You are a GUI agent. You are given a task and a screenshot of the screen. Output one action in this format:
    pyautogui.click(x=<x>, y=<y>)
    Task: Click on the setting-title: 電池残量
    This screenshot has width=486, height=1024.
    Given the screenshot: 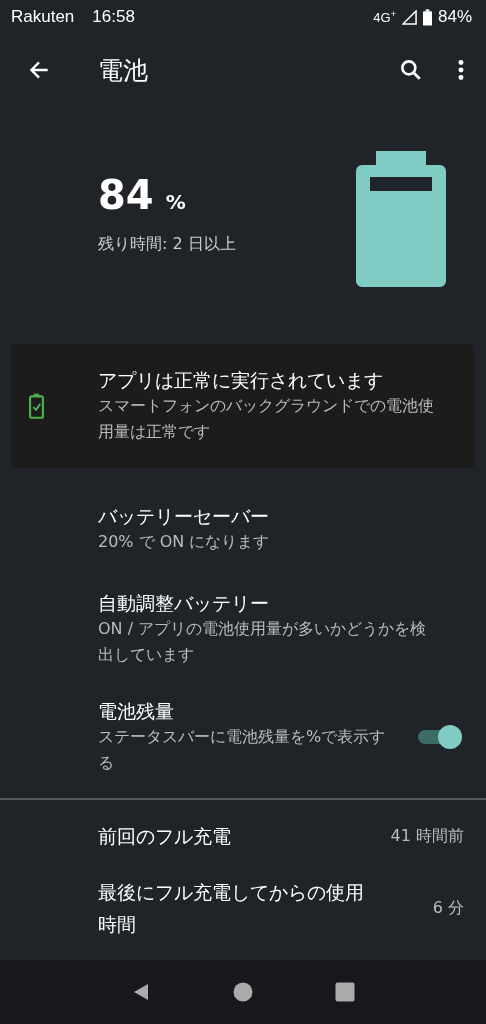 What is the action you would take?
    pyautogui.click(x=136, y=711)
    